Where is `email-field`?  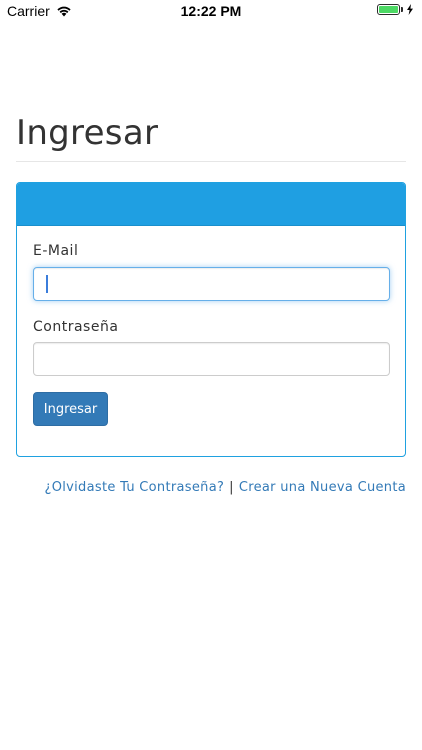 email-field is located at coordinates (211, 284).